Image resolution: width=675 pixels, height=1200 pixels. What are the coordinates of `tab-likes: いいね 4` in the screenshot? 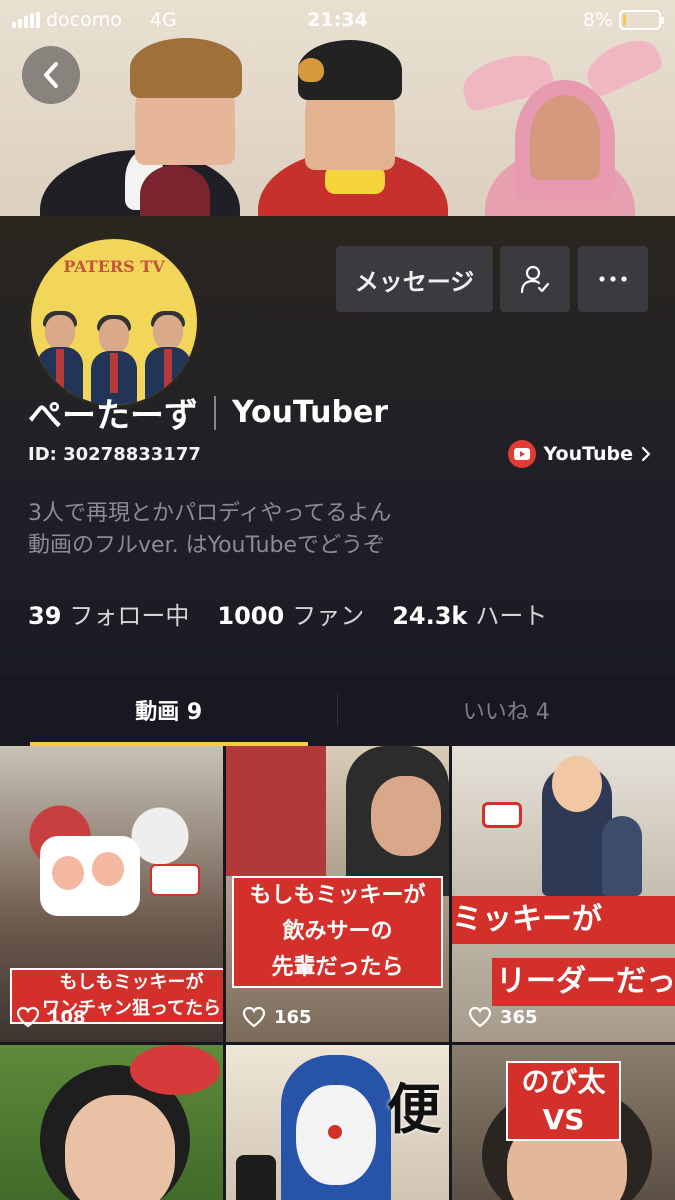 It's located at (506, 710).